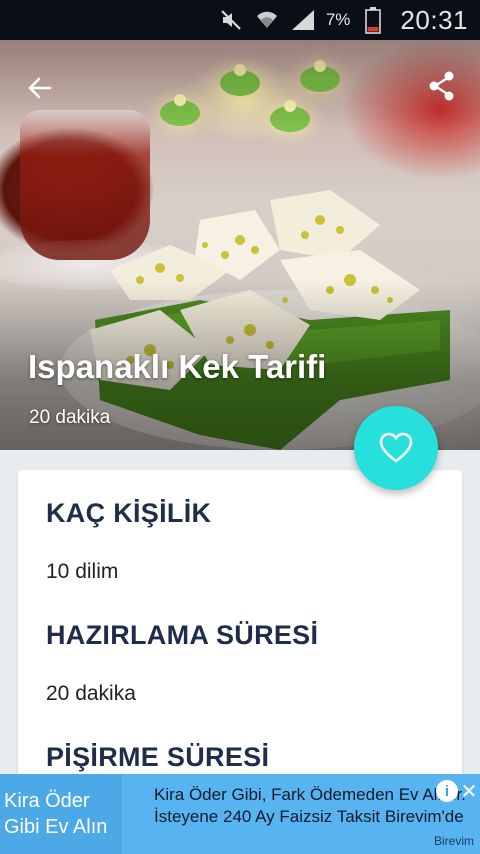 The width and height of the screenshot is (480, 854). What do you see at coordinates (61, 814) in the screenshot?
I see `ad-left-text: Kira Öder Gibi Ev Alın` at bounding box center [61, 814].